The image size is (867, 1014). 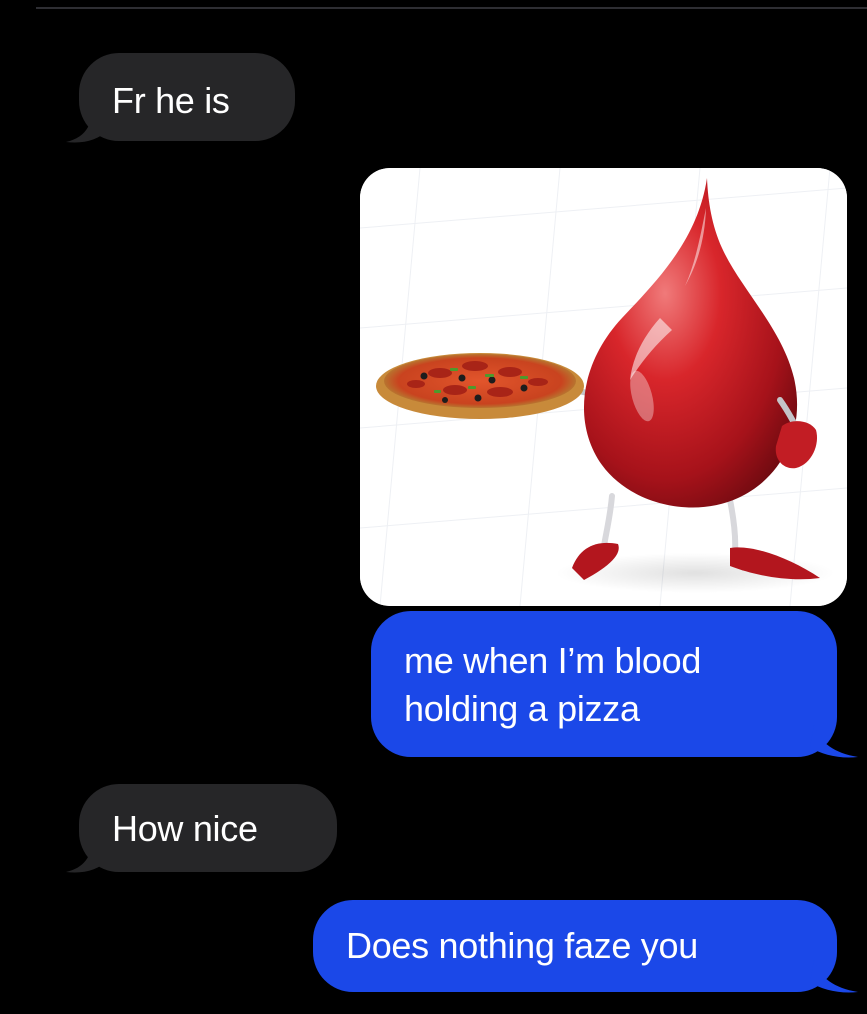 What do you see at coordinates (171, 100) in the screenshot?
I see `message-text: Fr he is` at bounding box center [171, 100].